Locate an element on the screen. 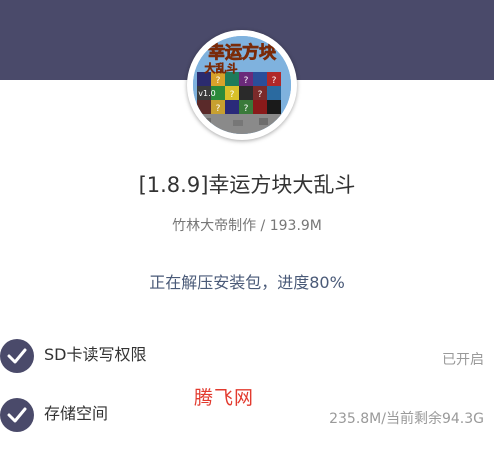 The height and width of the screenshot is (457, 494). storage-status: 235.8M/当前剩余94.3G is located at coordinates (406, 419).